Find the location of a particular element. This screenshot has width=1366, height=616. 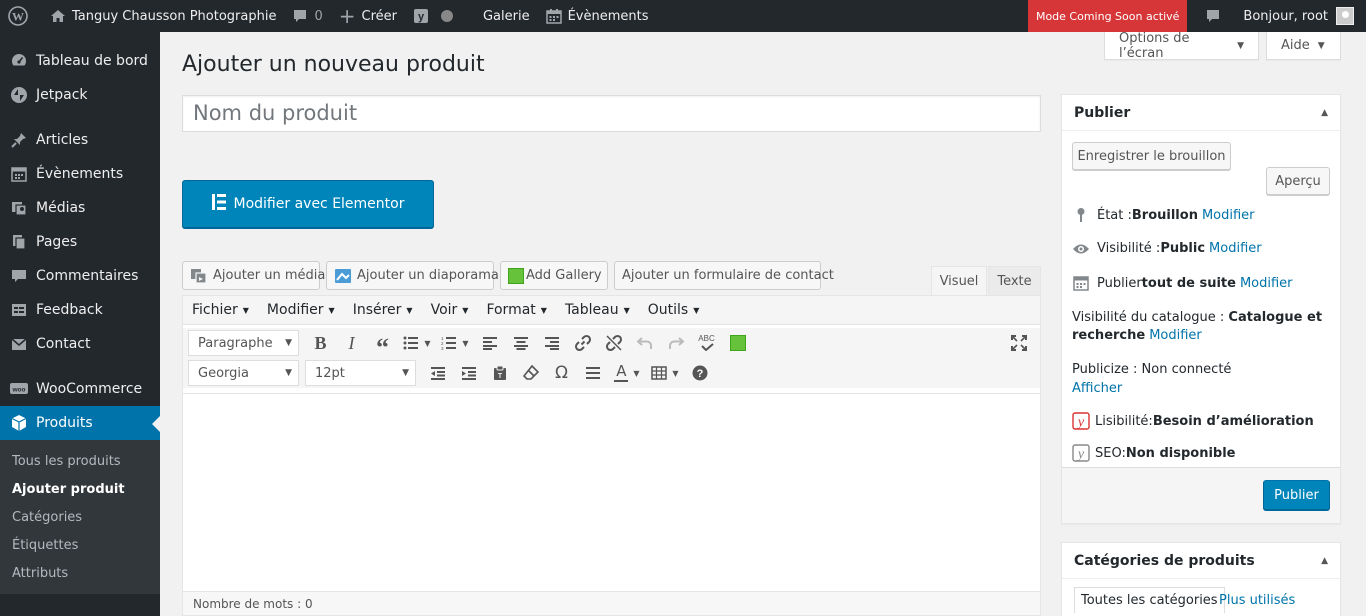

menu-insert: Insérer ▼ is located at coordinates (383, 310).